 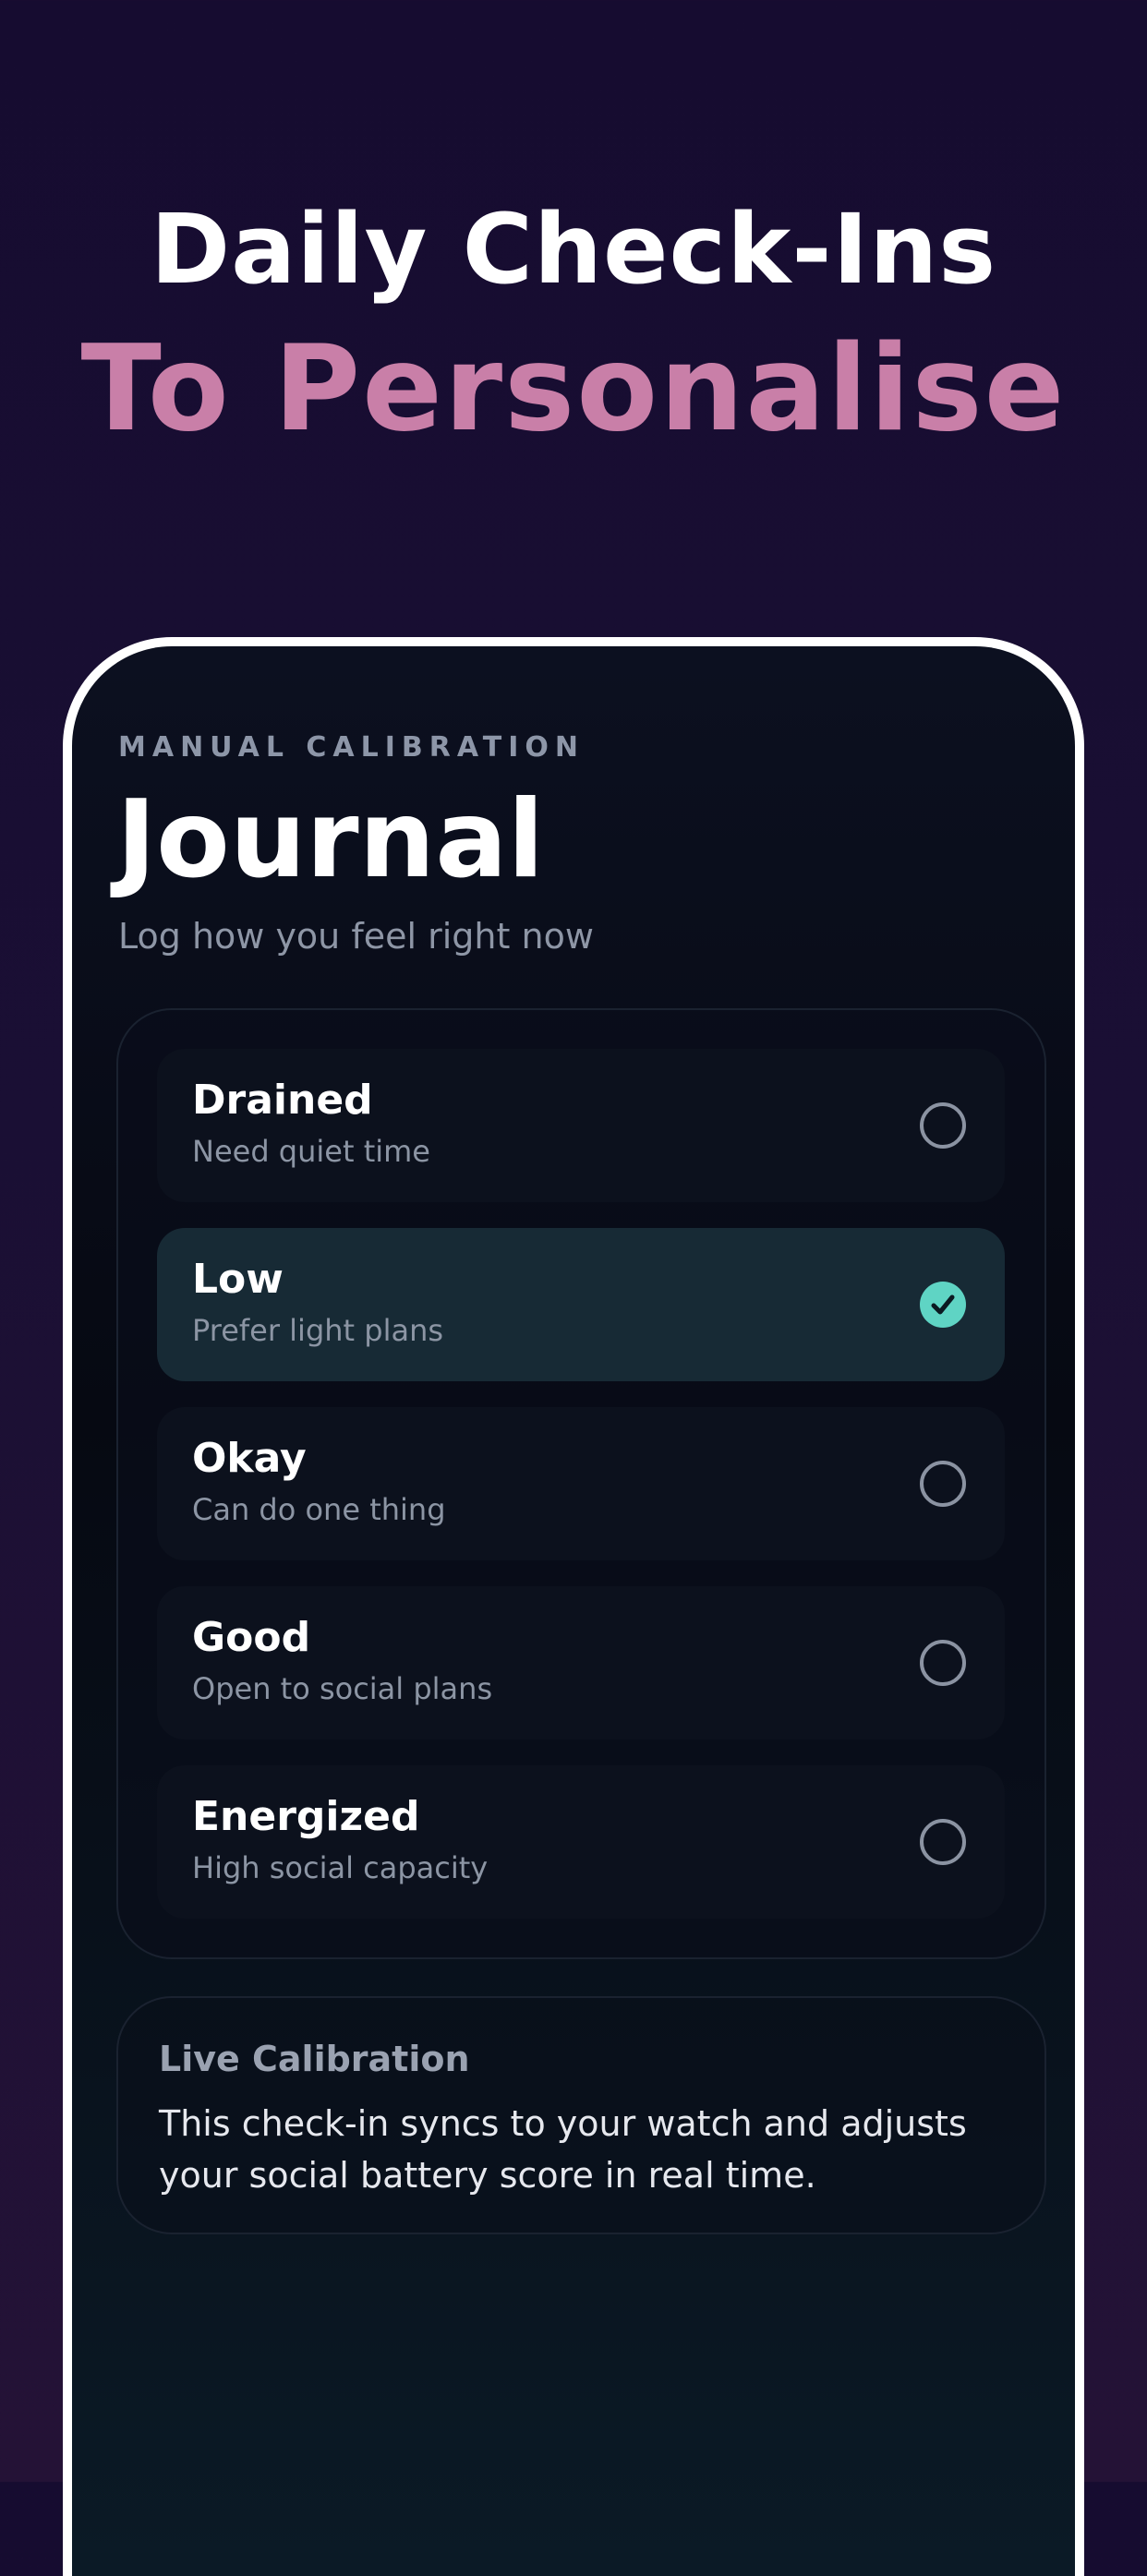 What do you see at coordinates (581, 1125) in the screenshot?
I see `option-drained: Drained Need quiet time` at bounding box center [581, 1125].